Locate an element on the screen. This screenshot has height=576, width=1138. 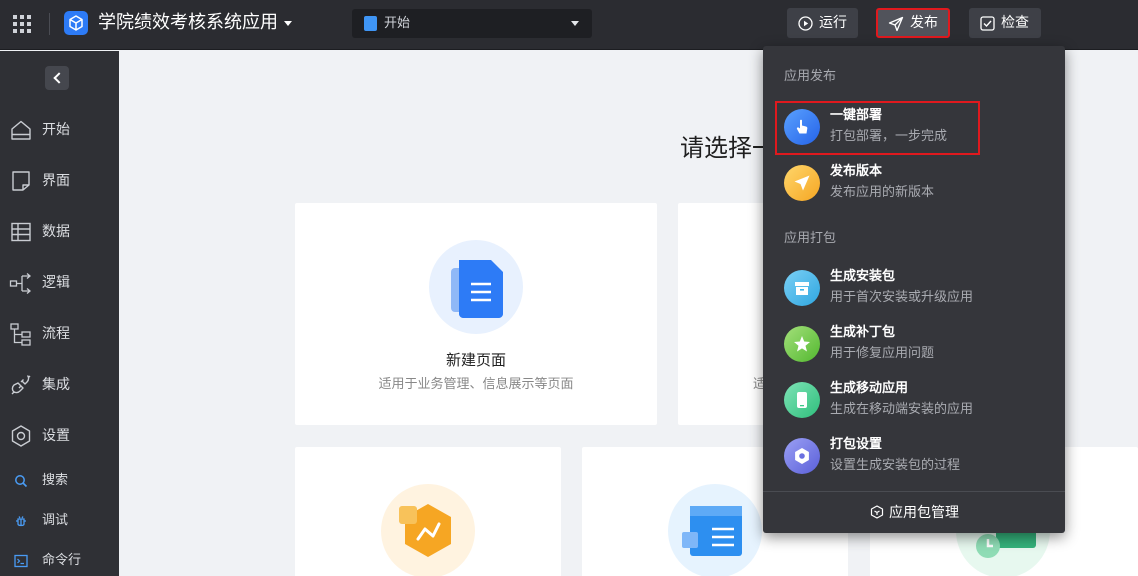
card-title: 新建页面 is located at coordinates (475, 360).